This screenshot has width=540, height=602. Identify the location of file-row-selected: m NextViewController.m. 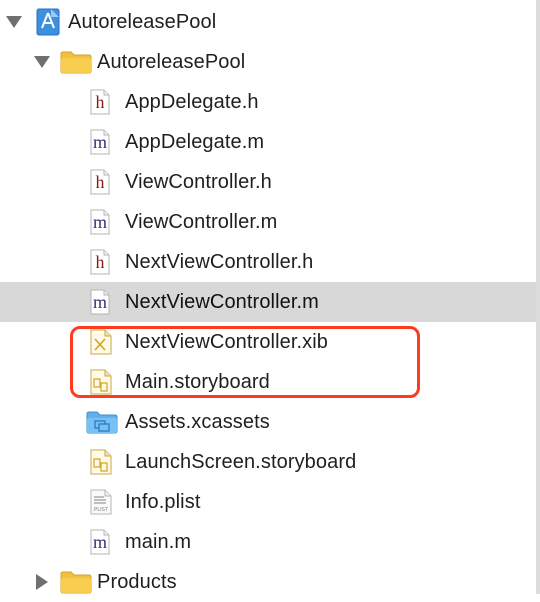
(268, 302).